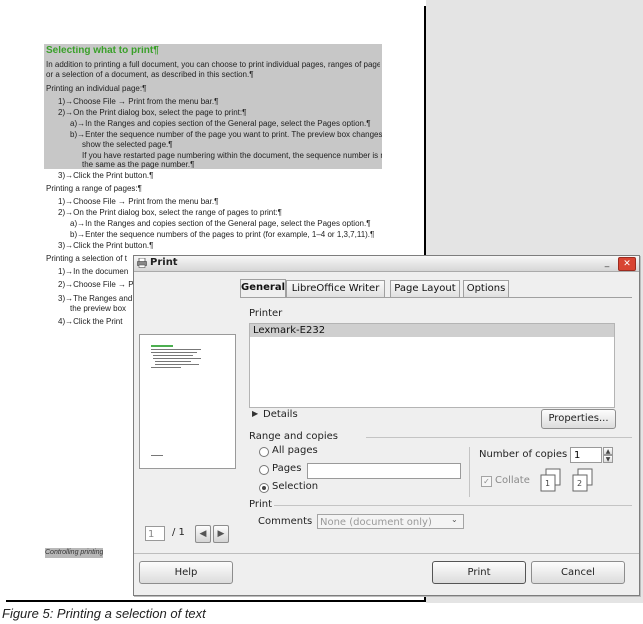  Describe the element at coordinates (176, 400) in the screenshot. I see `preview-thumbnail` at that location.